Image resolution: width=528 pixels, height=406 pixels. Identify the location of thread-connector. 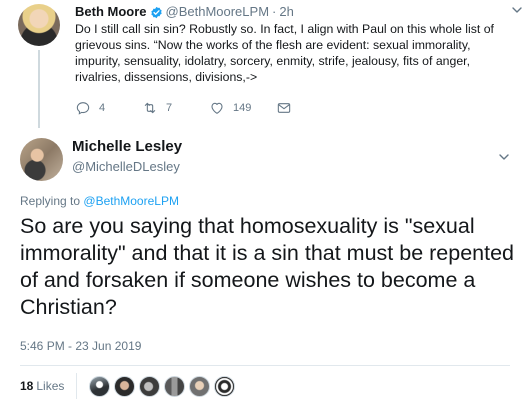
(39, 89).